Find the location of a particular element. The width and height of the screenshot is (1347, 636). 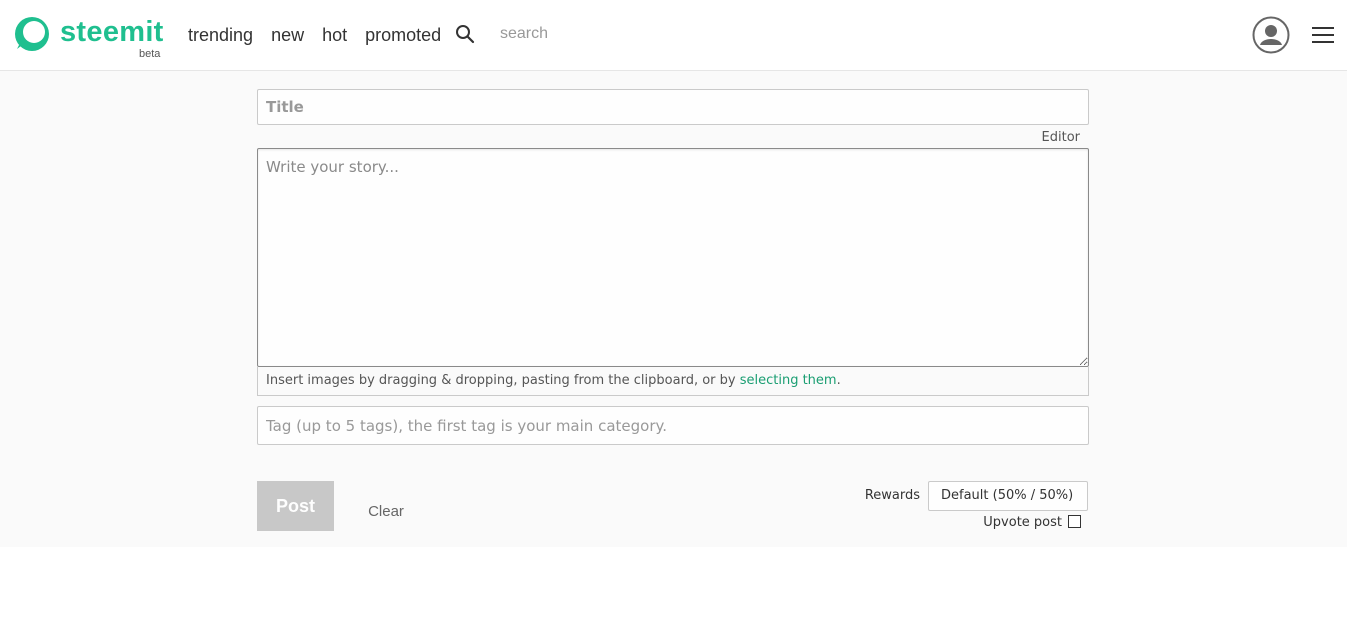

editor-mode-toggle: Editor is located at coordinates (1050, 137).